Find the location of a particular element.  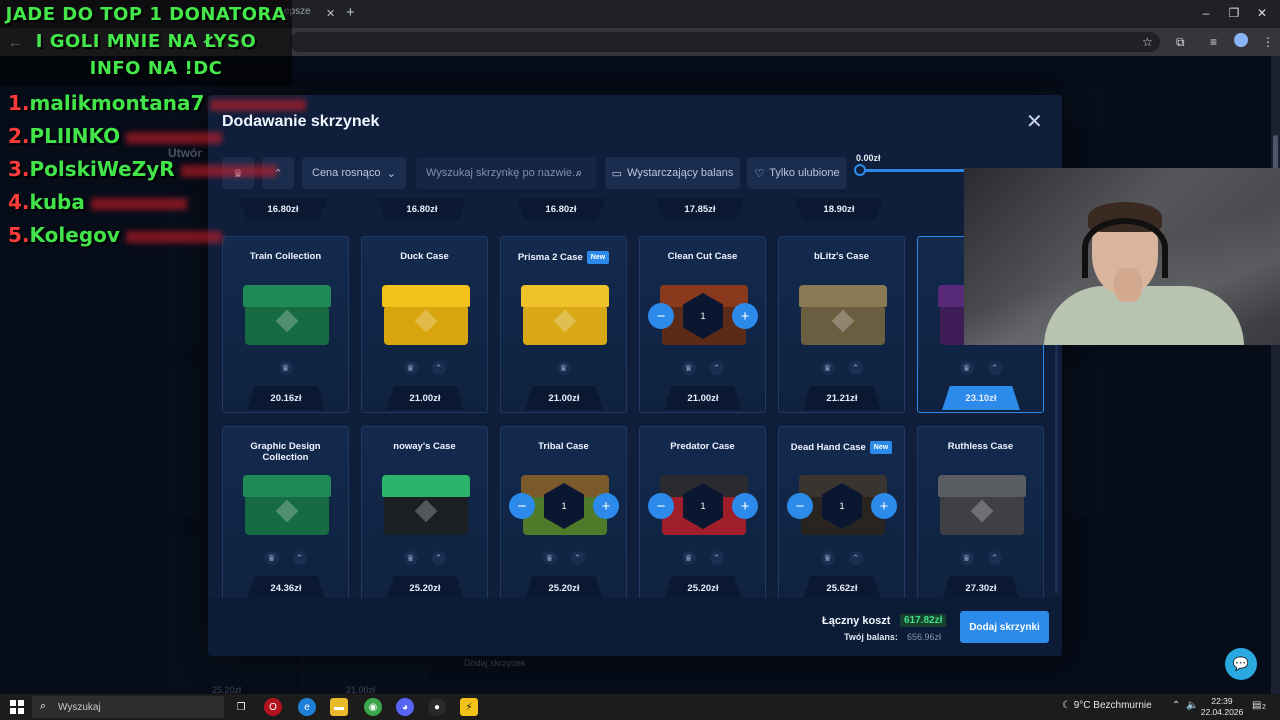

taskbar-search: Wyszukaj is located at coordinates (128, 707).